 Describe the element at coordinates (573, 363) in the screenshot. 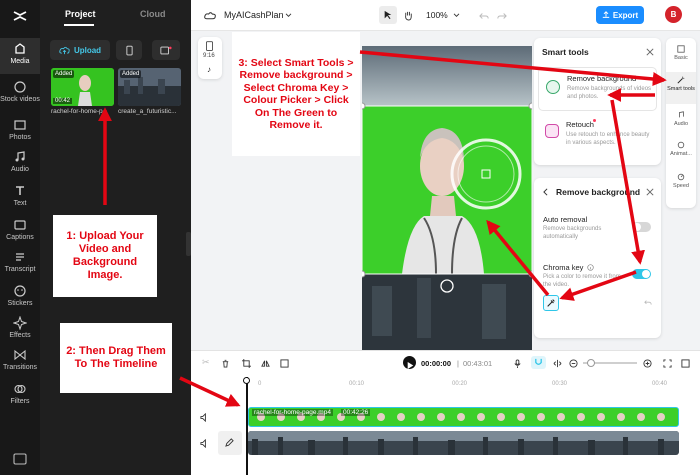

I see `zoom-out-icon` at that location.